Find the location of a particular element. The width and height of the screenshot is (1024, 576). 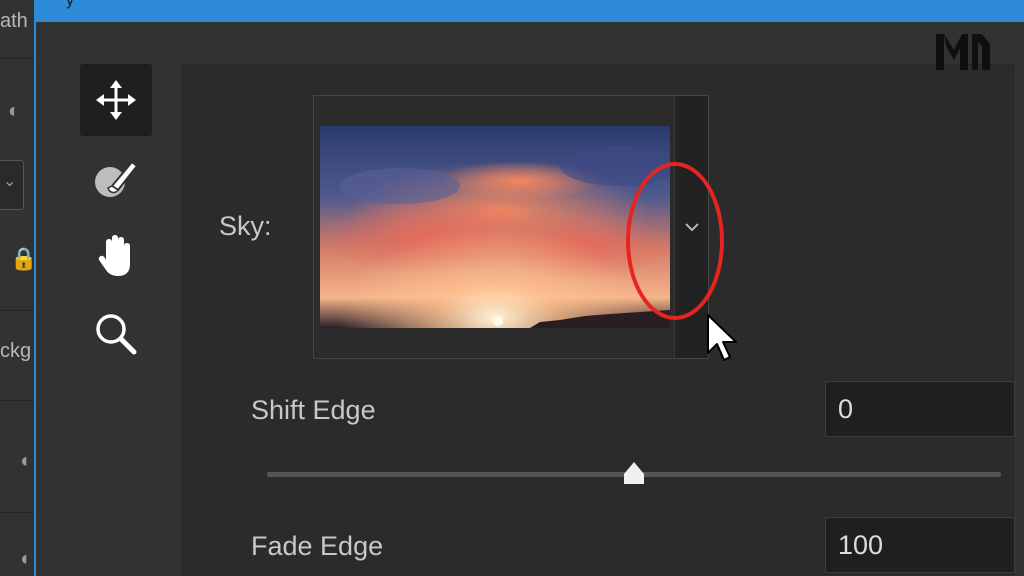

move-arrows-icon is located at coordinates (116, 100).